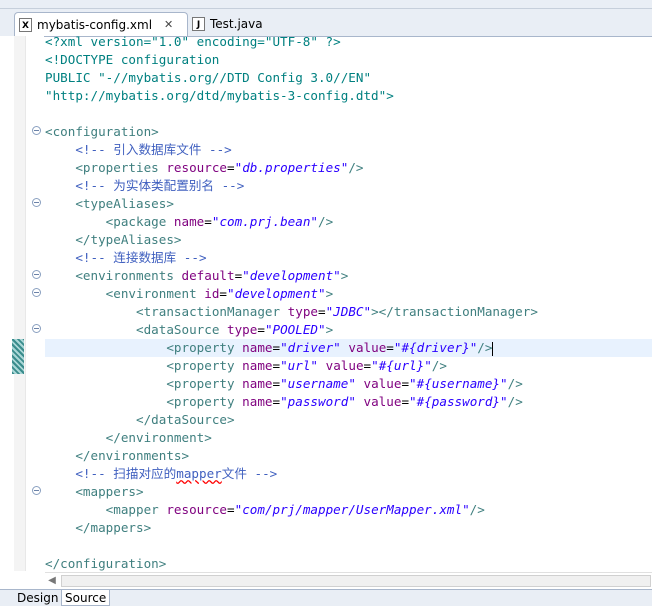 This screenshot has width=652, height=606. I want to click on code-line: <!-- 为实体类配置别名 -->, so click(144, 186).